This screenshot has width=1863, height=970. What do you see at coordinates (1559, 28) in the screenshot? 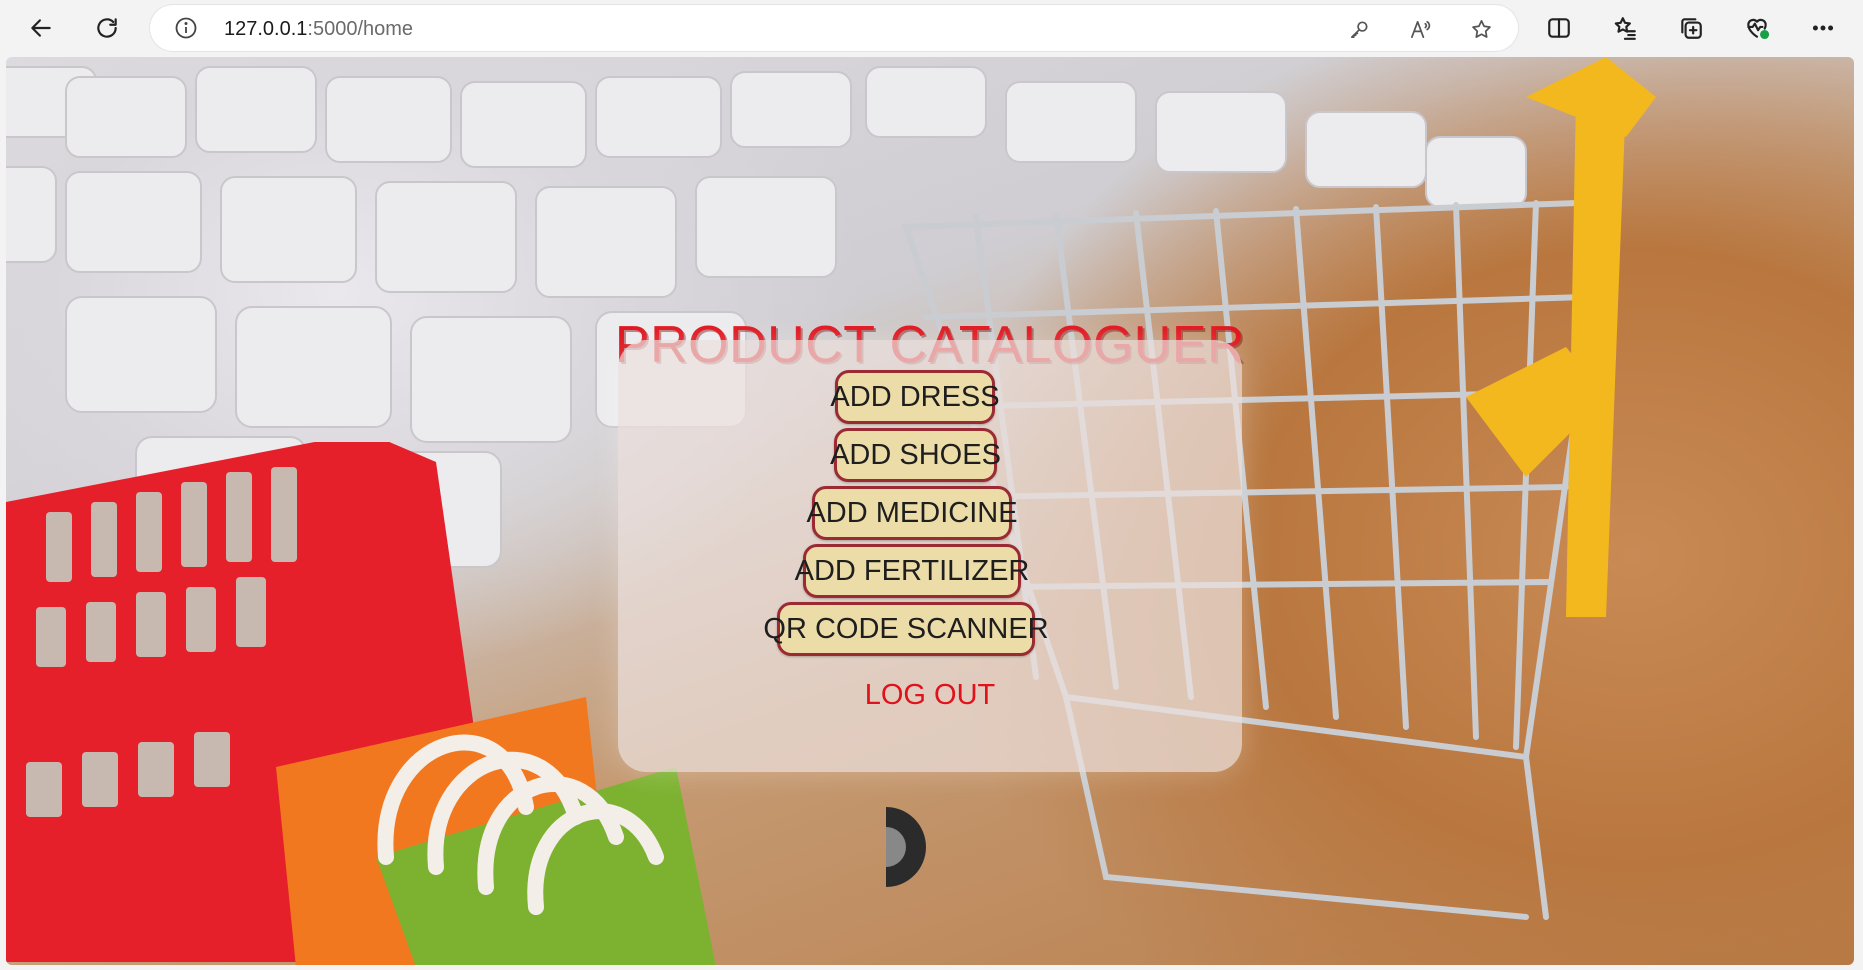
I see `split-screen-icon` at bounding box center [1559, 28].